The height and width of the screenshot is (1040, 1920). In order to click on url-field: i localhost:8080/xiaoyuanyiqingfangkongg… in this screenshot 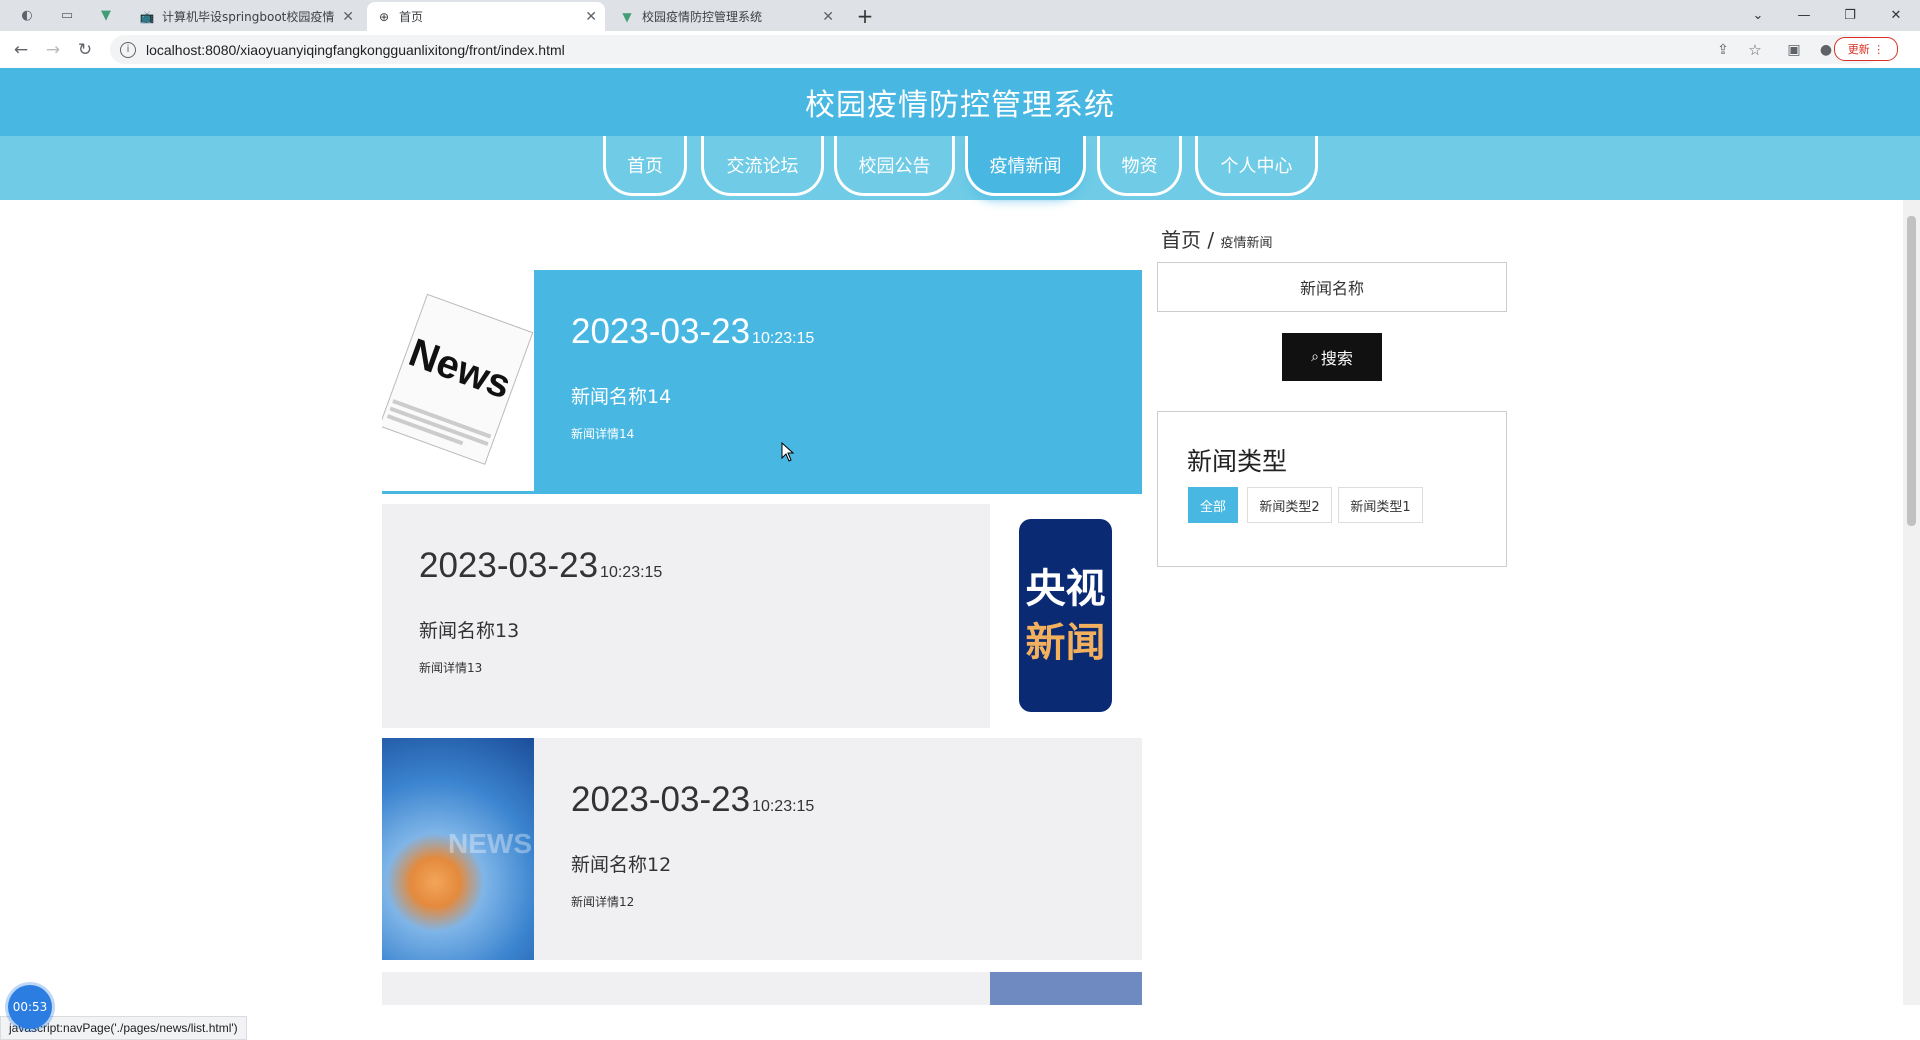, I will do `click(995, 49)`.